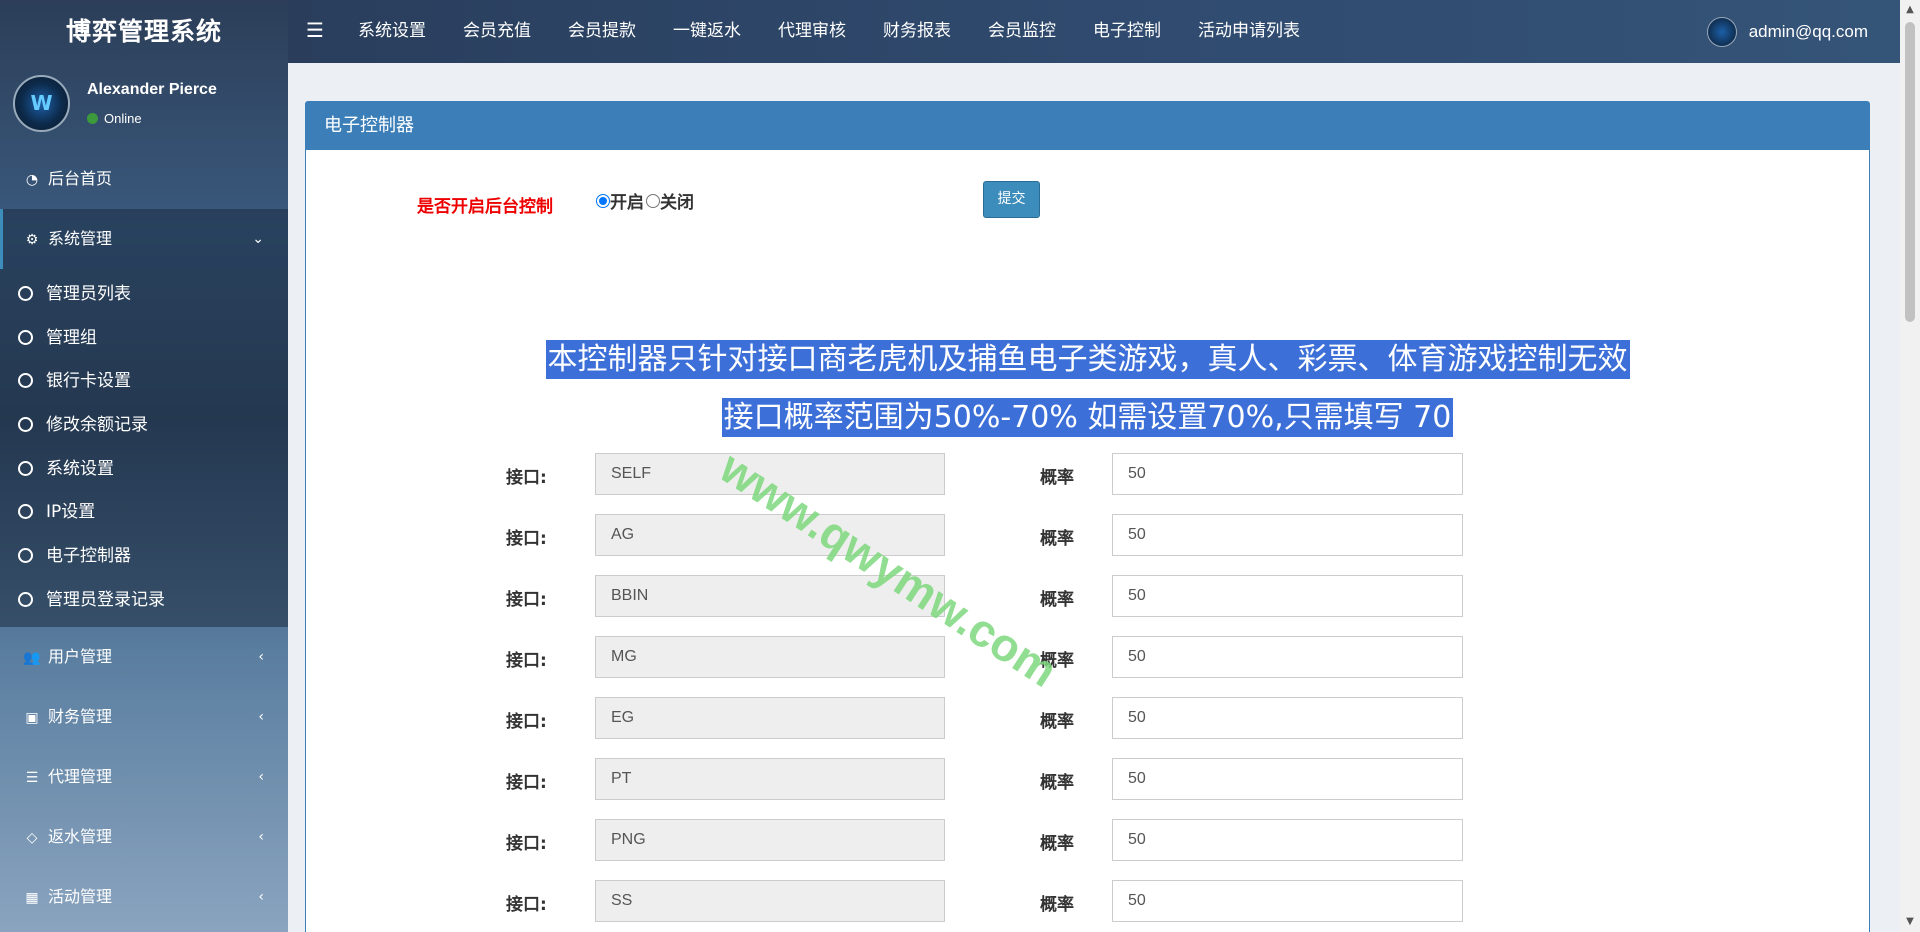 Image resolution: width=1920 pixels, height=932 pixels. What do you see at coordinates (105, 599) in the screenshot?
I see `submenu-label: 管理员登录记录` at bounding box center [105, 599].